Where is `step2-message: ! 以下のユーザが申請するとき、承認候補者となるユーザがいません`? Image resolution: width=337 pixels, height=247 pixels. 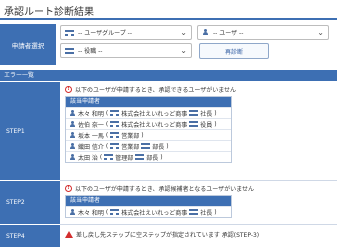 step2-message: ! 以下のユーザが申請するとき、承認候補者となるユーザがいません is located at coordinates (159, 188).